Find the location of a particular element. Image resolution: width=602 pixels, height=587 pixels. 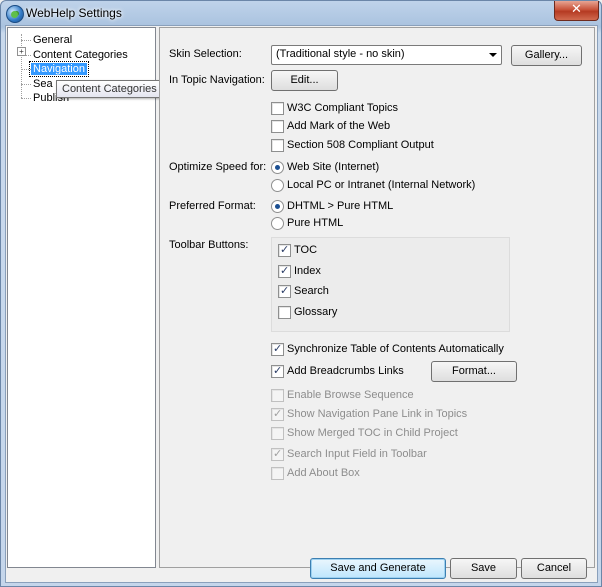

tree-item-navigation-label: Navigation is located at coordinates (59, 69).